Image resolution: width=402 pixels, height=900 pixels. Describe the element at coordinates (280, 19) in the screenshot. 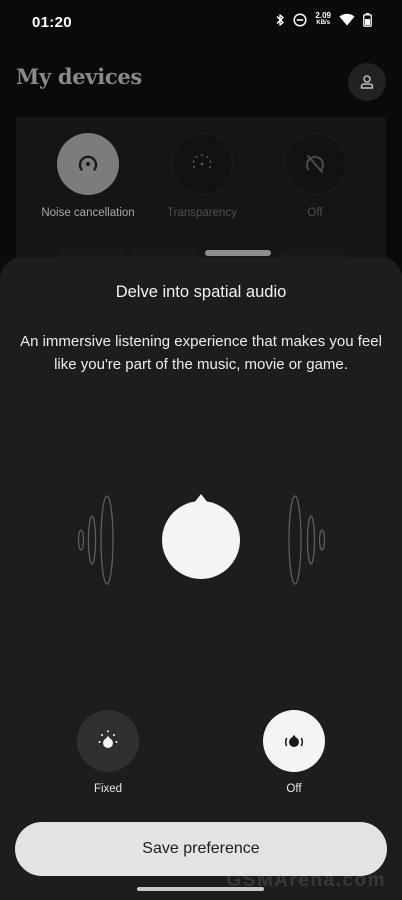

I see `bluetooth-icon` at that location.